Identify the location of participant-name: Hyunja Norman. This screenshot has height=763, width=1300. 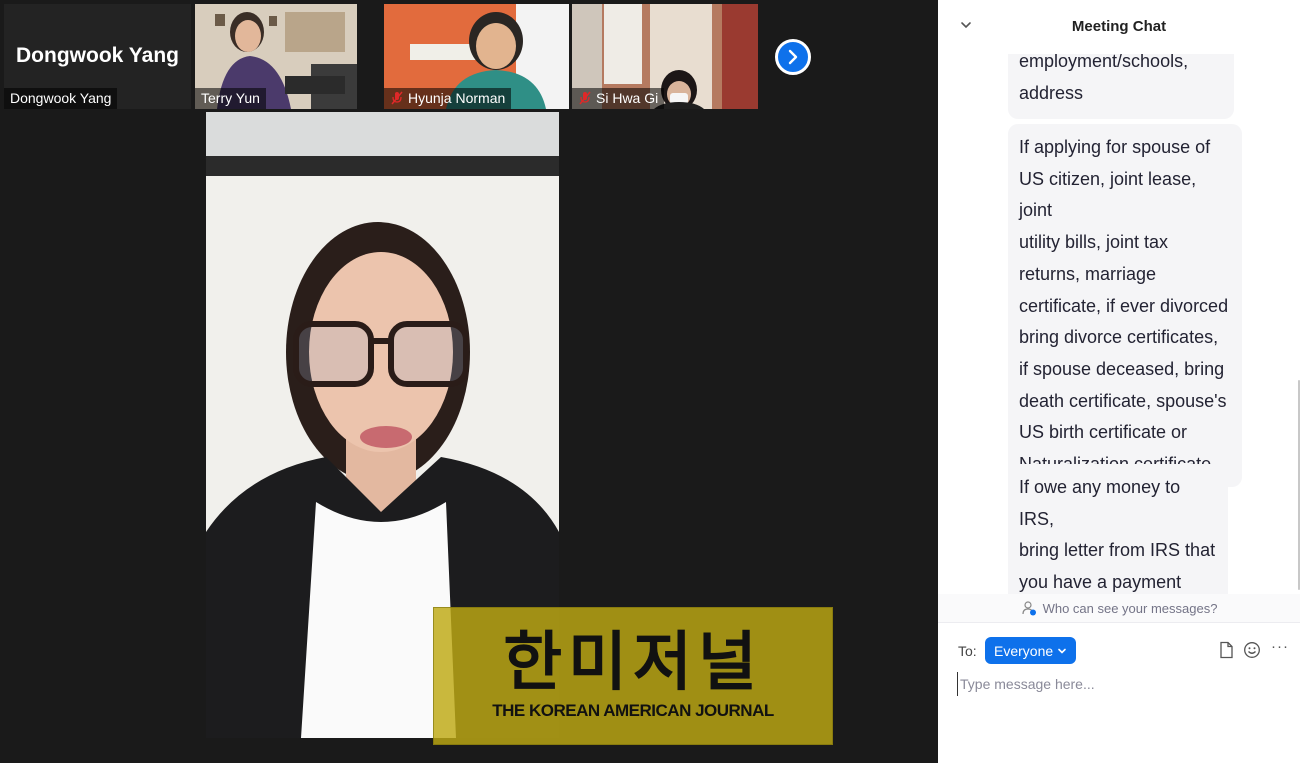
(457, 98).